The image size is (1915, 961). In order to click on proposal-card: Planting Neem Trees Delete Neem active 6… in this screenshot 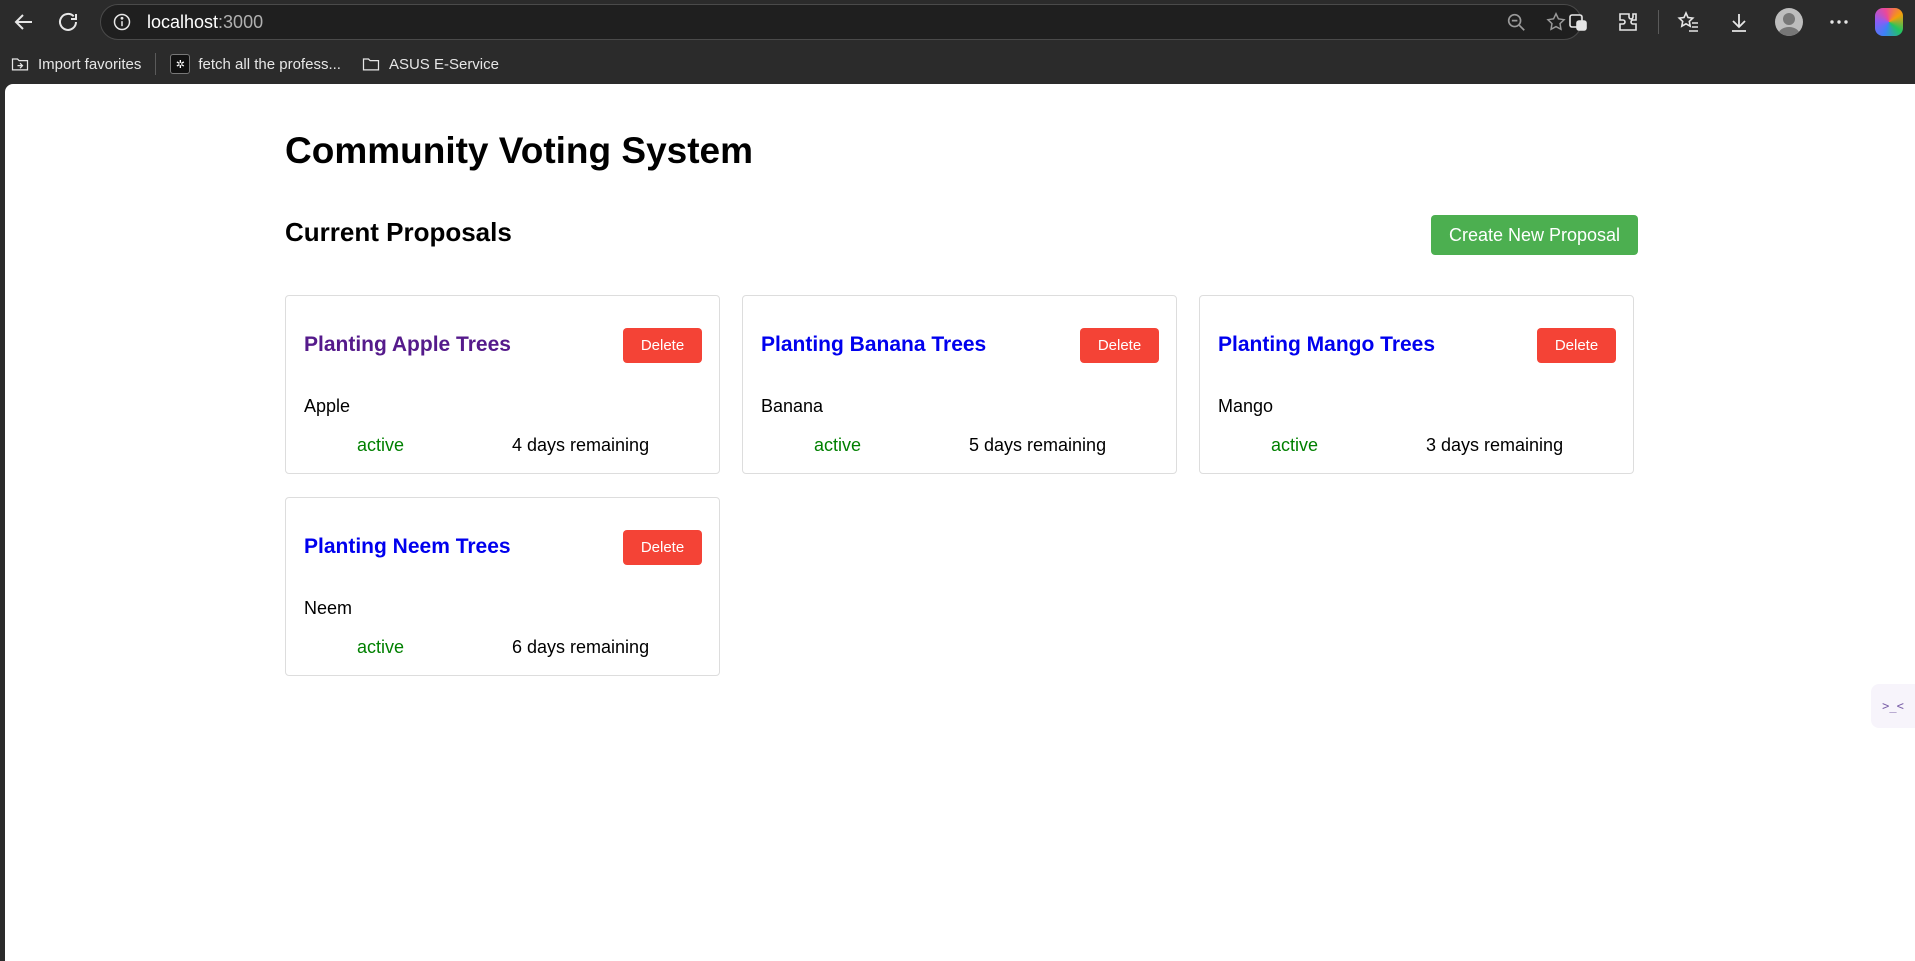, I will do `click(502, 586)`.